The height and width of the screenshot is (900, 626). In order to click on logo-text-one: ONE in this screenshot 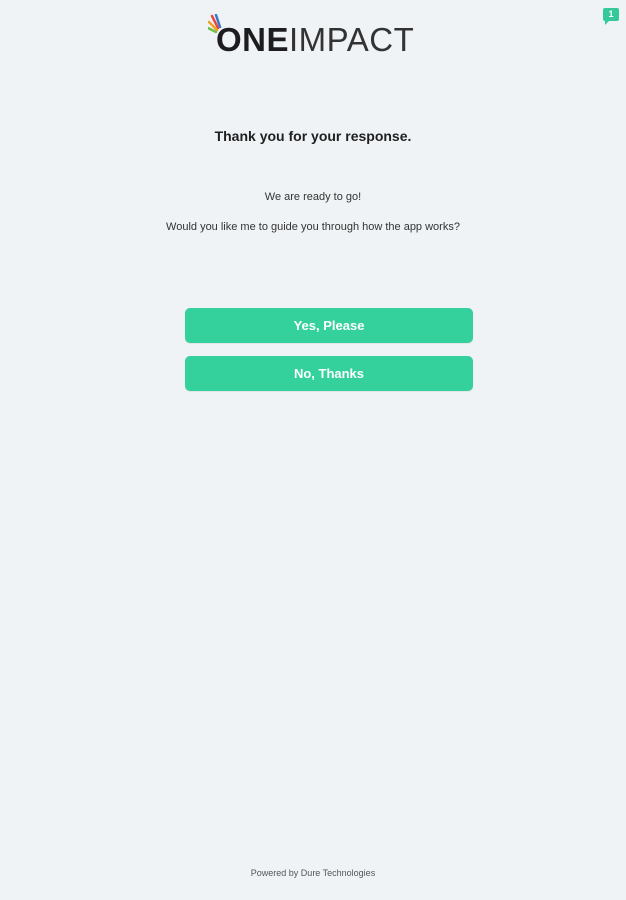, I will do `click(253, 39)`.